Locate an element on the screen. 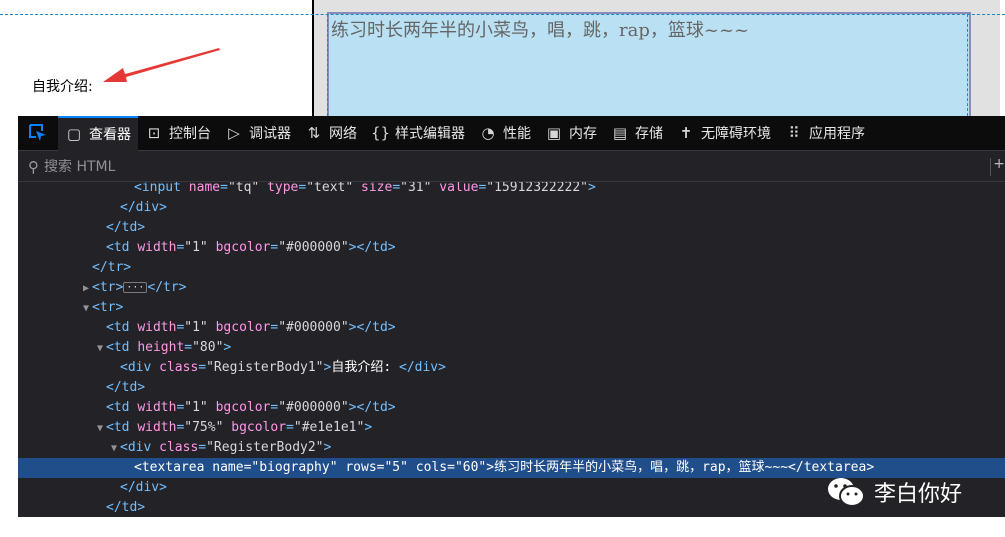 Image resolution: width=1005 pixels, height=537 pixels. markup-attr-value: "RegisterBody2" is located at coordinates (265, 447).